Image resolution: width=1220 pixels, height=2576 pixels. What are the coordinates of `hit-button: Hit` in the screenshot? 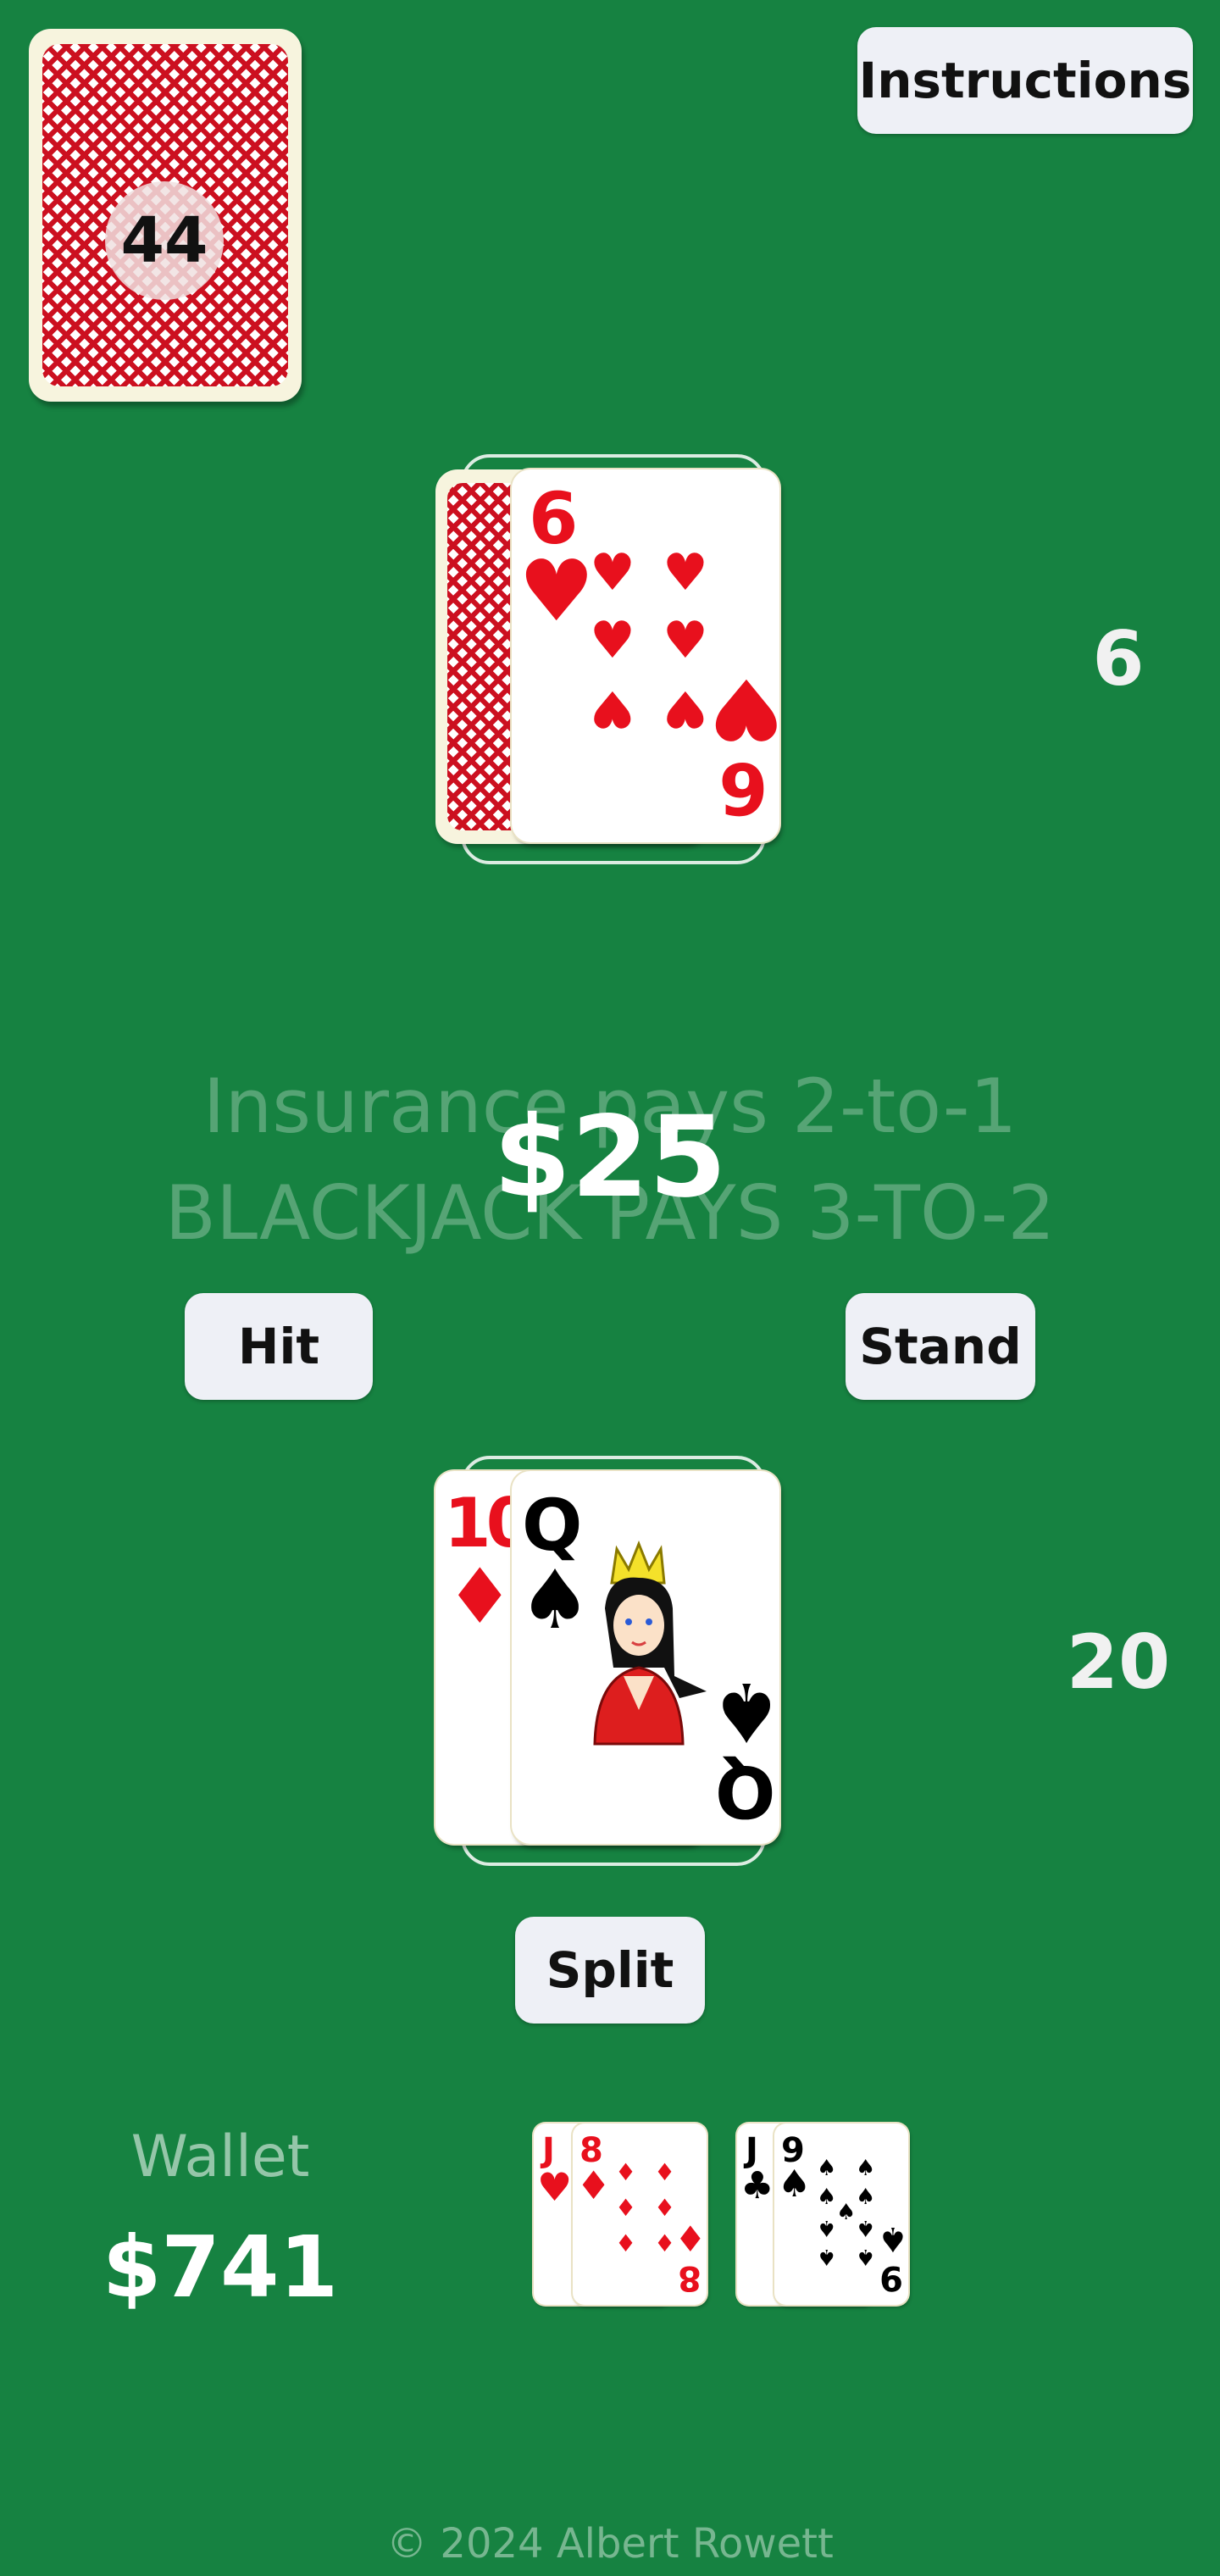 It's located at (279, 1346).